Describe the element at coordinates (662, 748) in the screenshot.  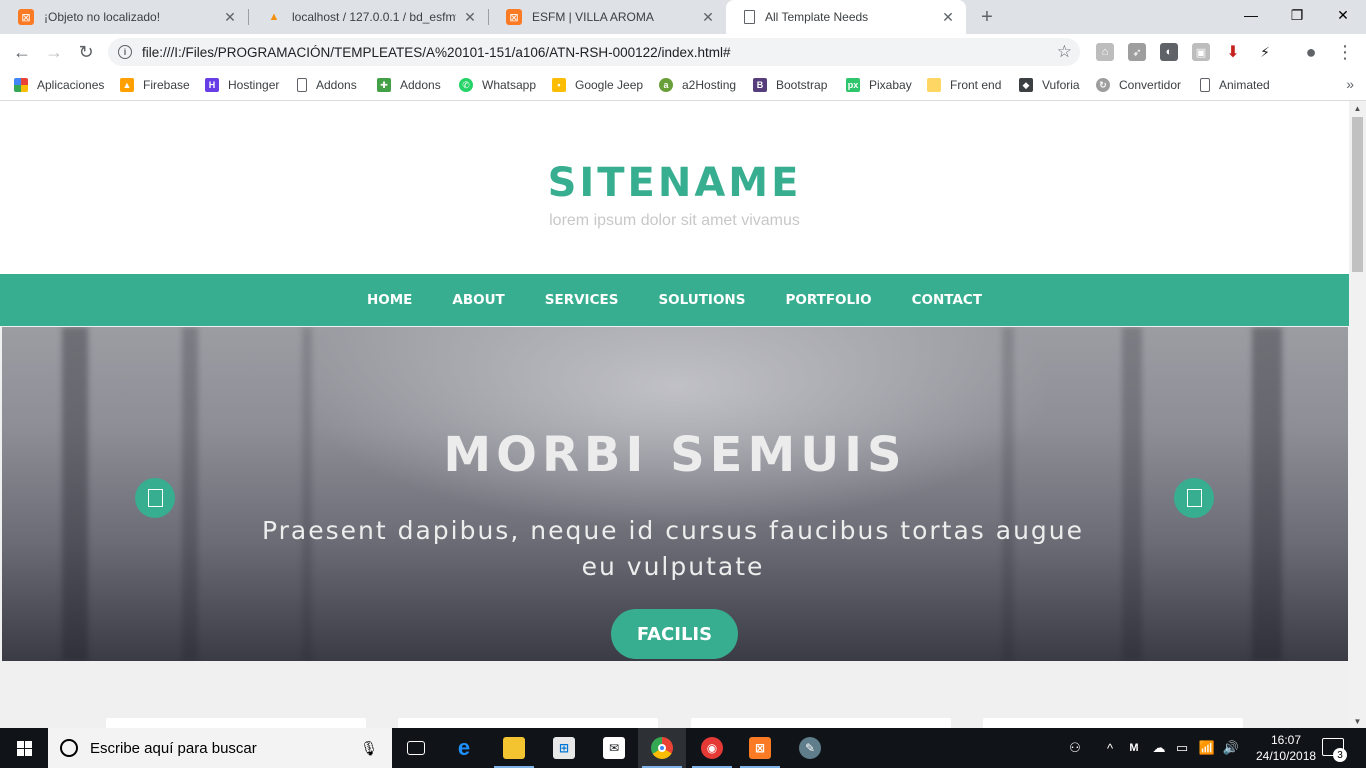
I see `taskbar-chrome` at that location.